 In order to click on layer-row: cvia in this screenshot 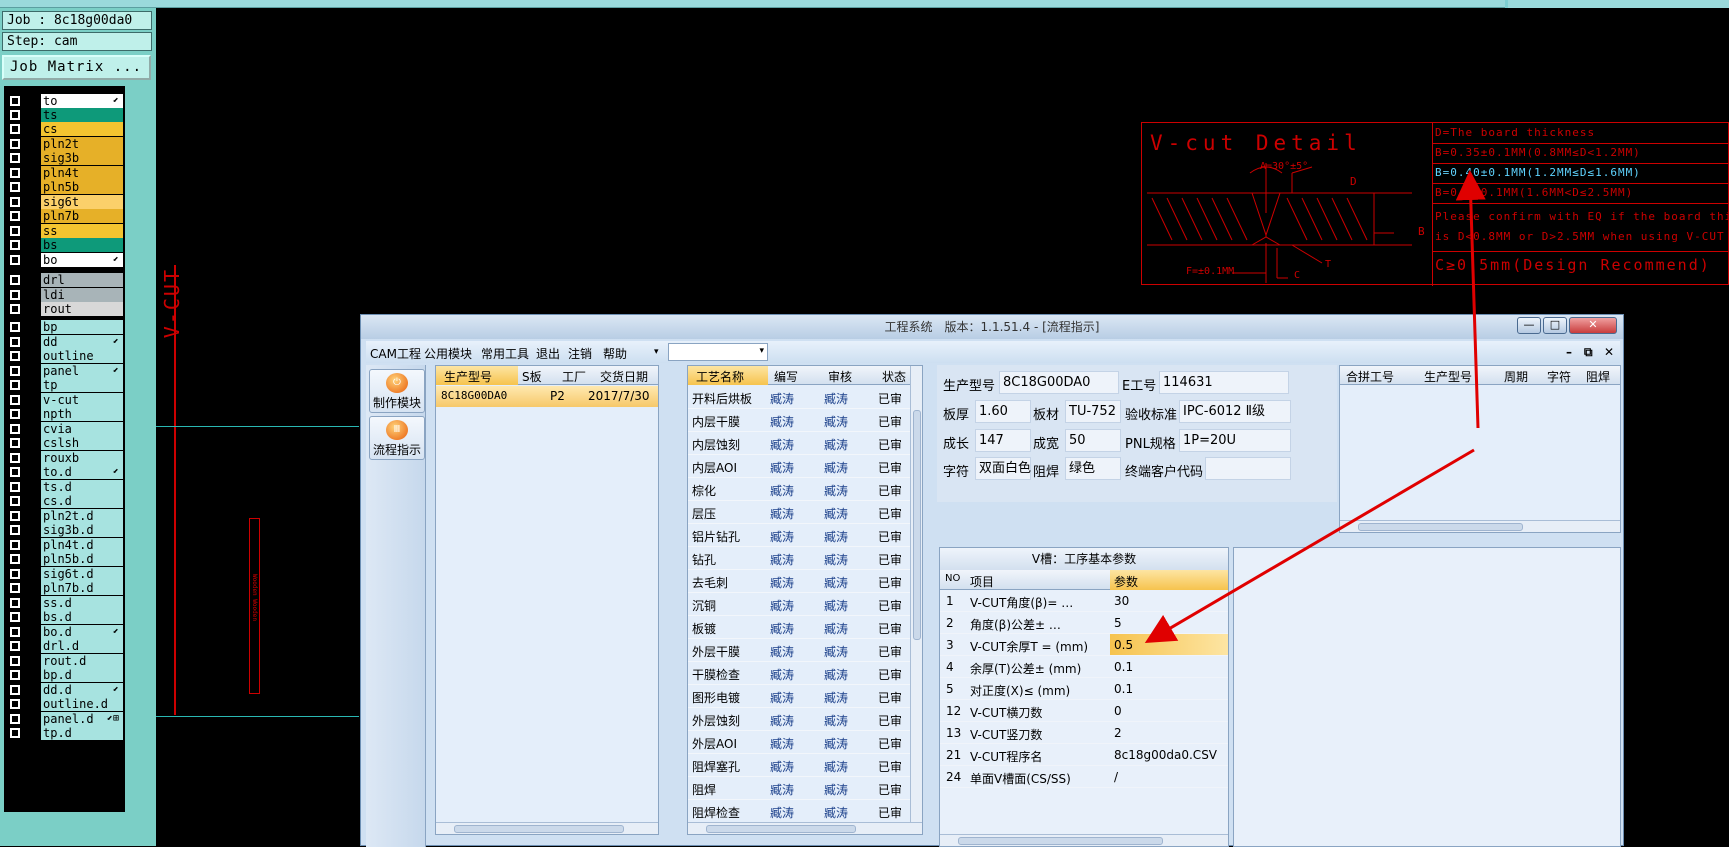, I will do `click(64, 429)`.